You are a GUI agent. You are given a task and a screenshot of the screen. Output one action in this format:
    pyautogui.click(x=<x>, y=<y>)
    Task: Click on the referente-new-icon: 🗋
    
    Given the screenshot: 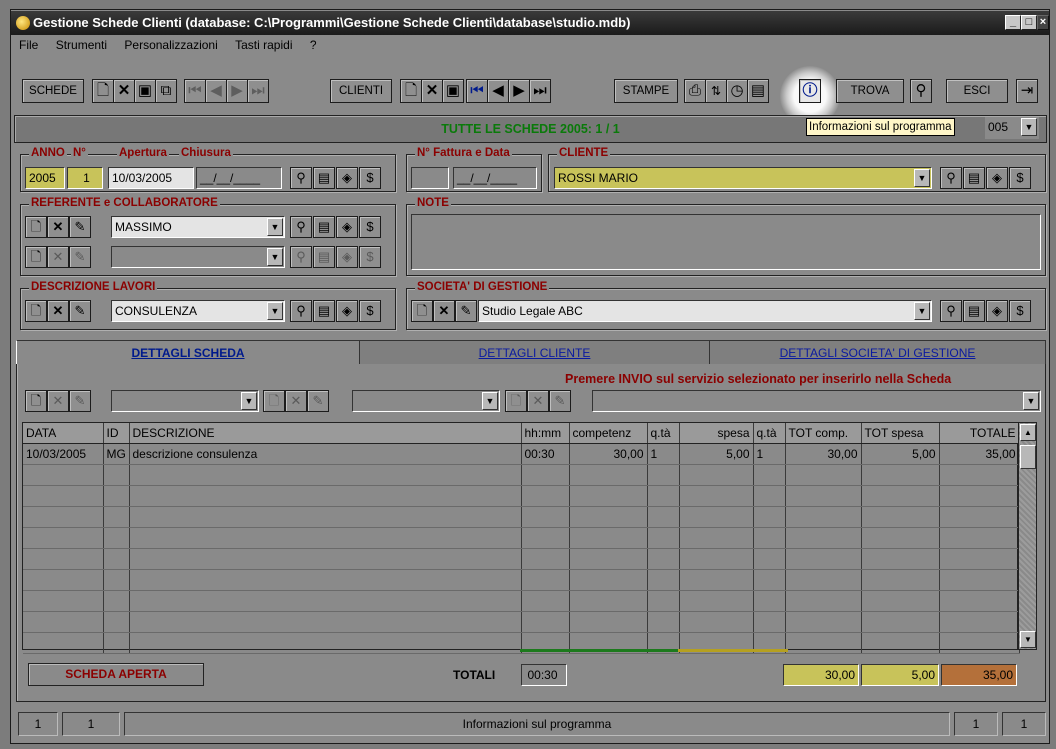 What is the action you would take?
    pyautogui.click(x=36, y=227)
    